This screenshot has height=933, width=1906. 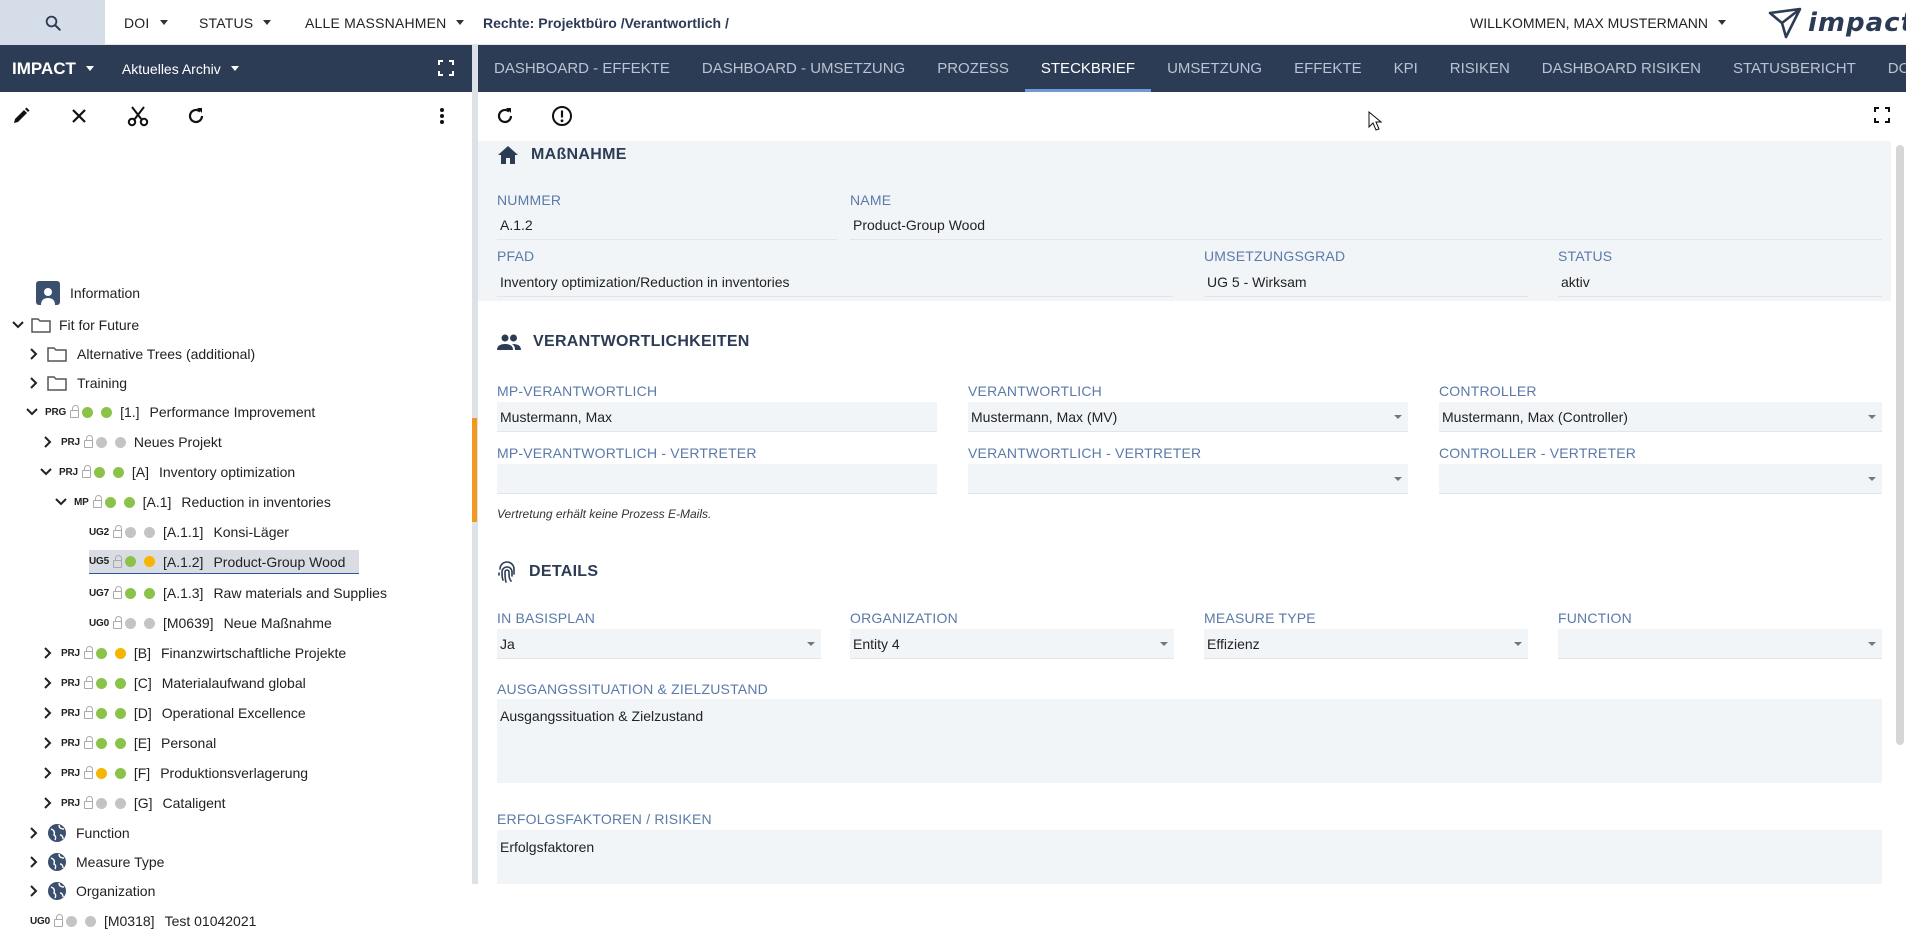 What do you see at coordinates (79, 116) in the screenshot?
I see `delete-button` at bounding box center [79, 116].